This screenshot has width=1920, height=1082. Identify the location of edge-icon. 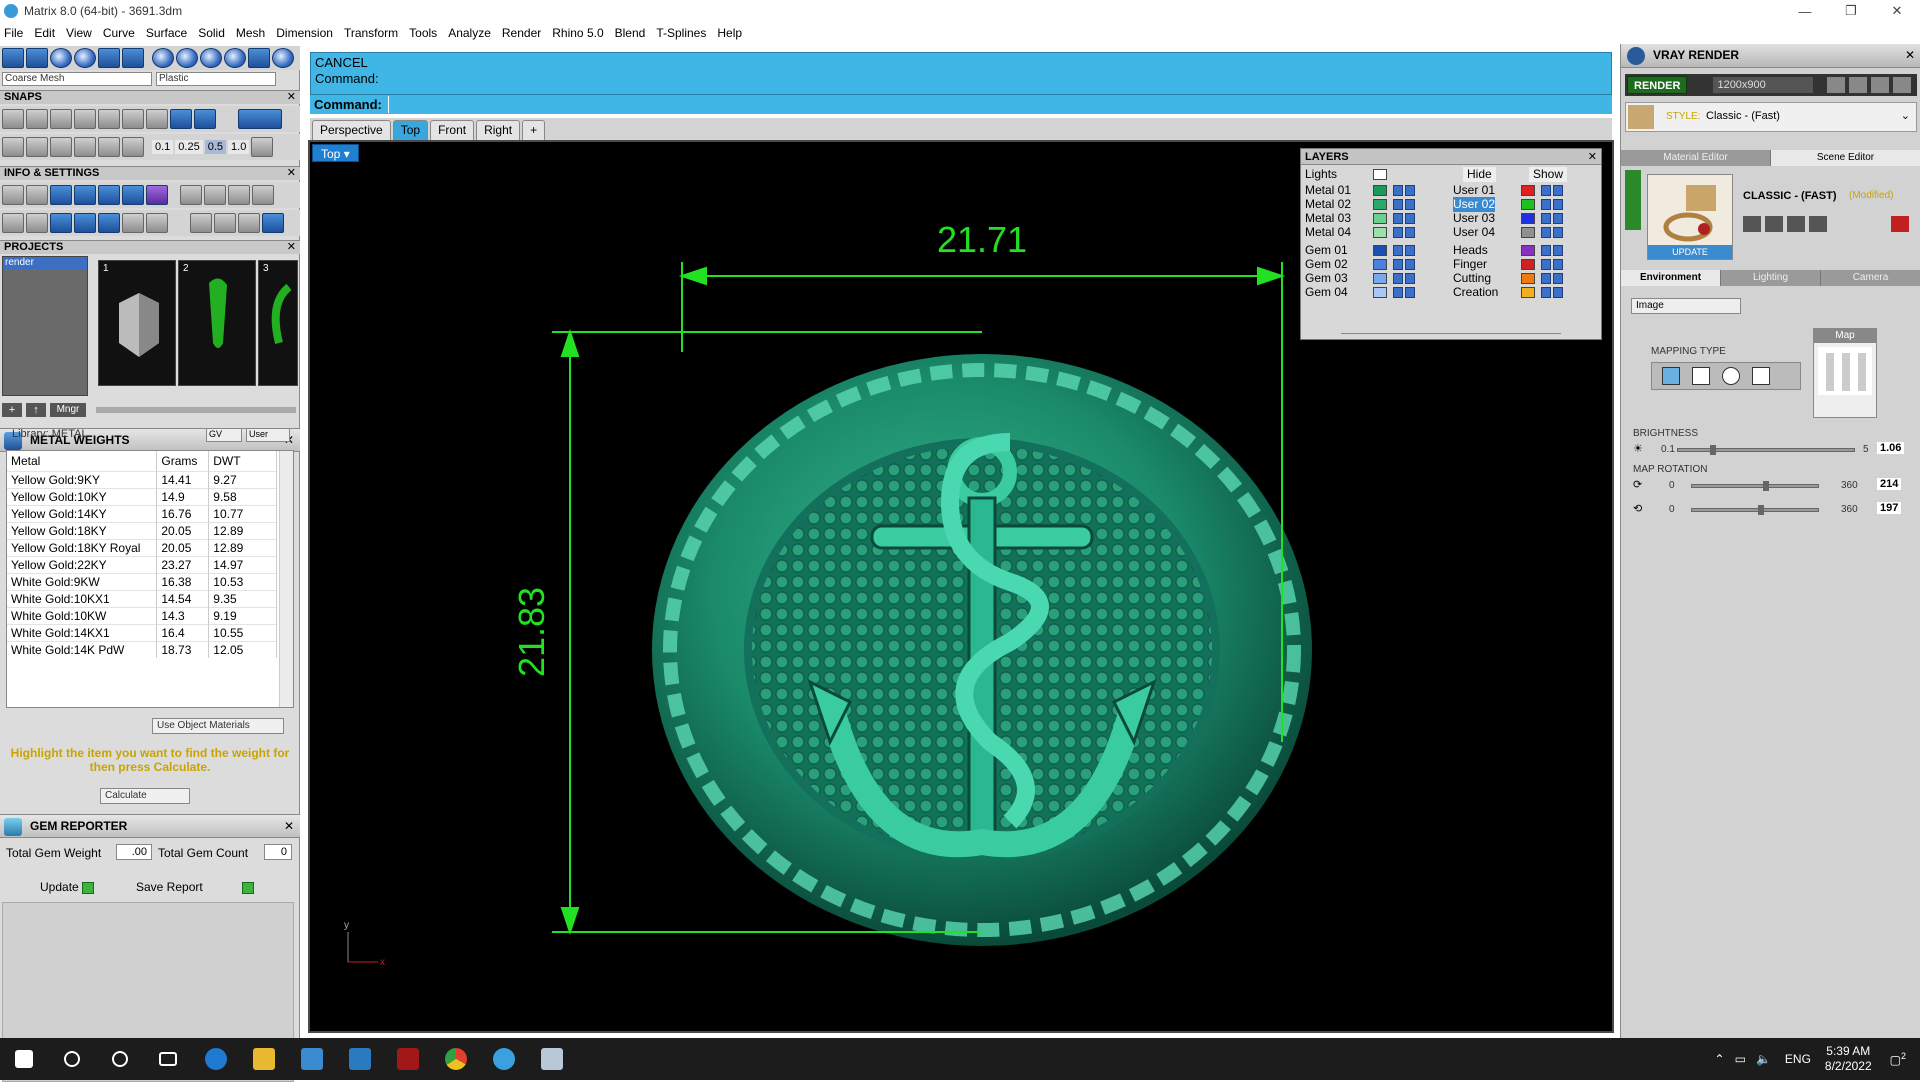
(216, 1059).